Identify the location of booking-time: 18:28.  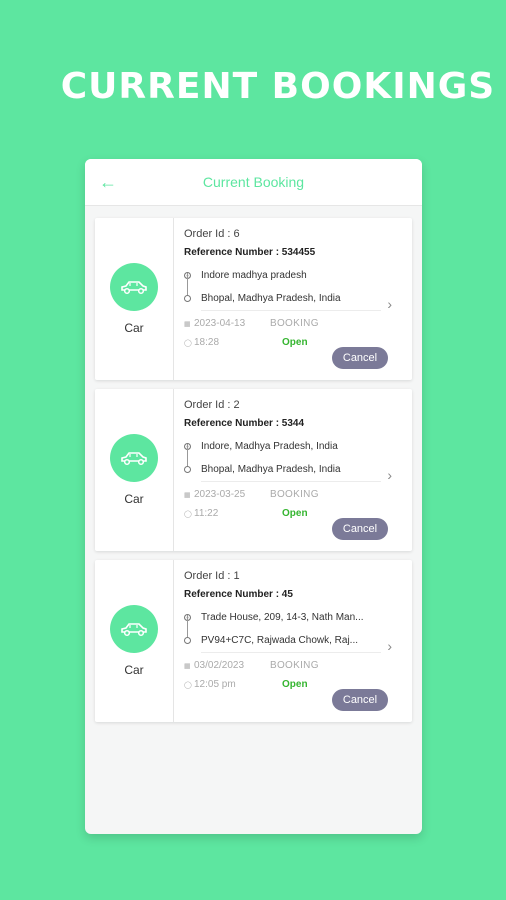
(207, 342).